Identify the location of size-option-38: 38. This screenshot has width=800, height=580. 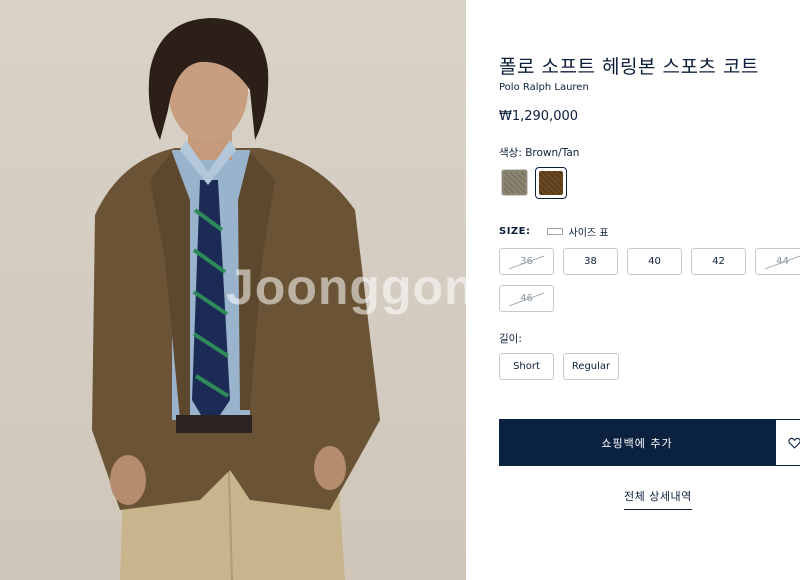
(590, 261).